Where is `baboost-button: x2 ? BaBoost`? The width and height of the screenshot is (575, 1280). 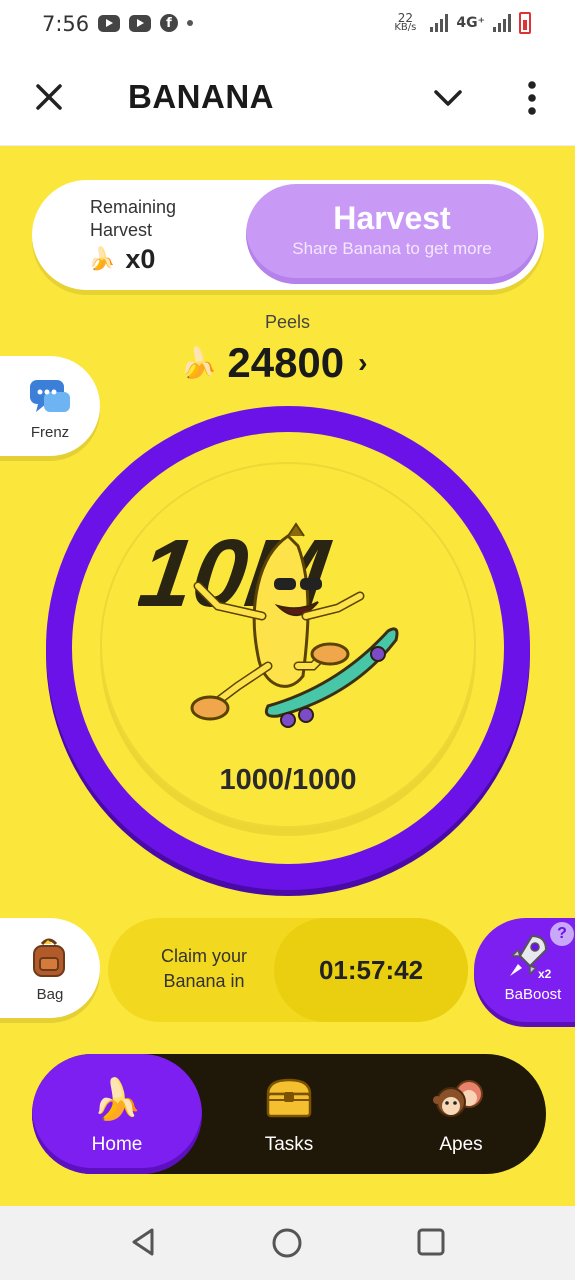
baboost-button: x2 ? BaBoost is located at coordinates (524, 970).